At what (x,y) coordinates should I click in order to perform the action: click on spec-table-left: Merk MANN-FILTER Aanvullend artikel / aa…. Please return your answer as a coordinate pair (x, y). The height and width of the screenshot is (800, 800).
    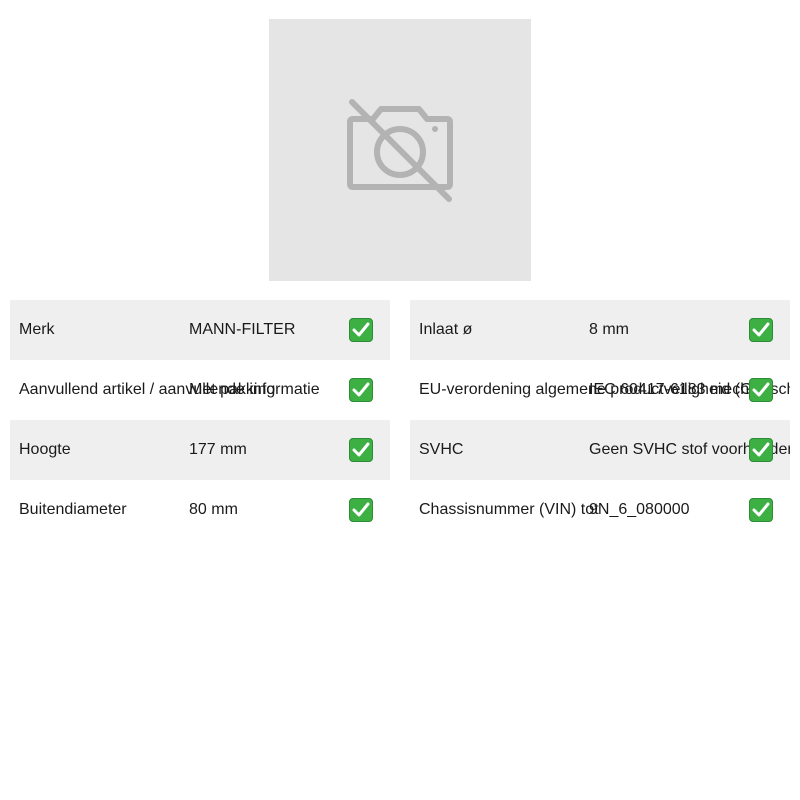
    Looking at the image, I should click on (200, 420).